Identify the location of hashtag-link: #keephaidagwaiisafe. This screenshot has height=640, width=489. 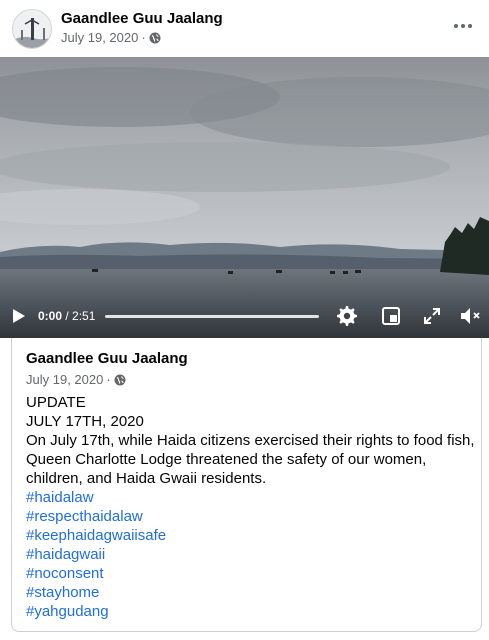
(251, 535).